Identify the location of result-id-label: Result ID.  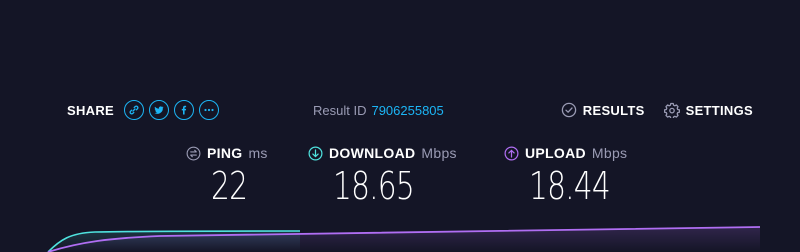
(340, 110).